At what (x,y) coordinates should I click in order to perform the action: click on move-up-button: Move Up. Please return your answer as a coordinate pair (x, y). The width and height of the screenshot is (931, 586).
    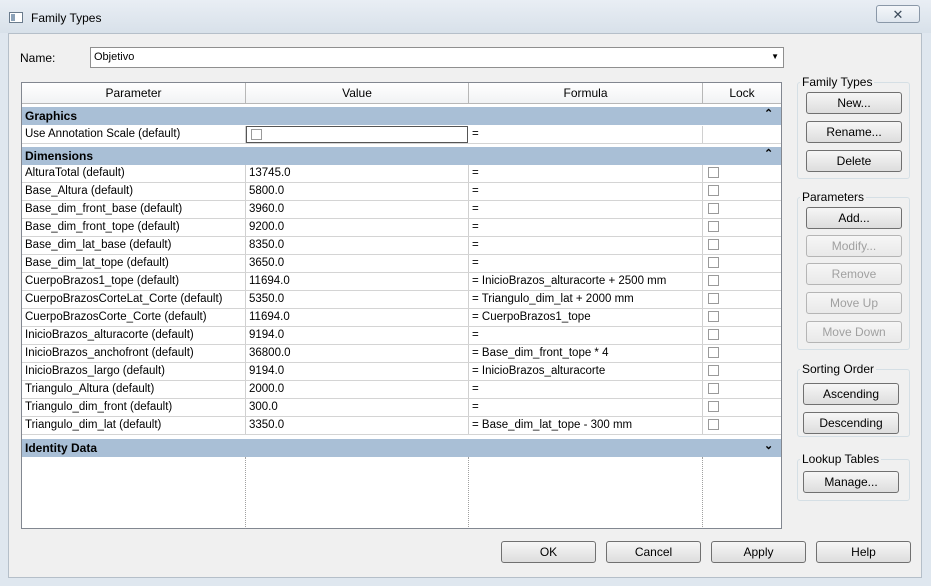
    Looking at the image, I should click on (854, 303).